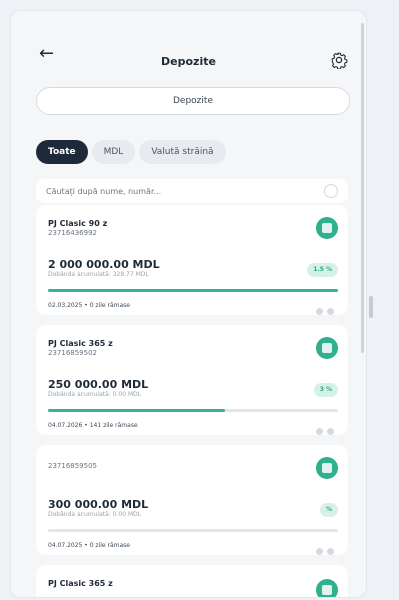  I want to click on filter-toate: Toate, so click(62, 152).